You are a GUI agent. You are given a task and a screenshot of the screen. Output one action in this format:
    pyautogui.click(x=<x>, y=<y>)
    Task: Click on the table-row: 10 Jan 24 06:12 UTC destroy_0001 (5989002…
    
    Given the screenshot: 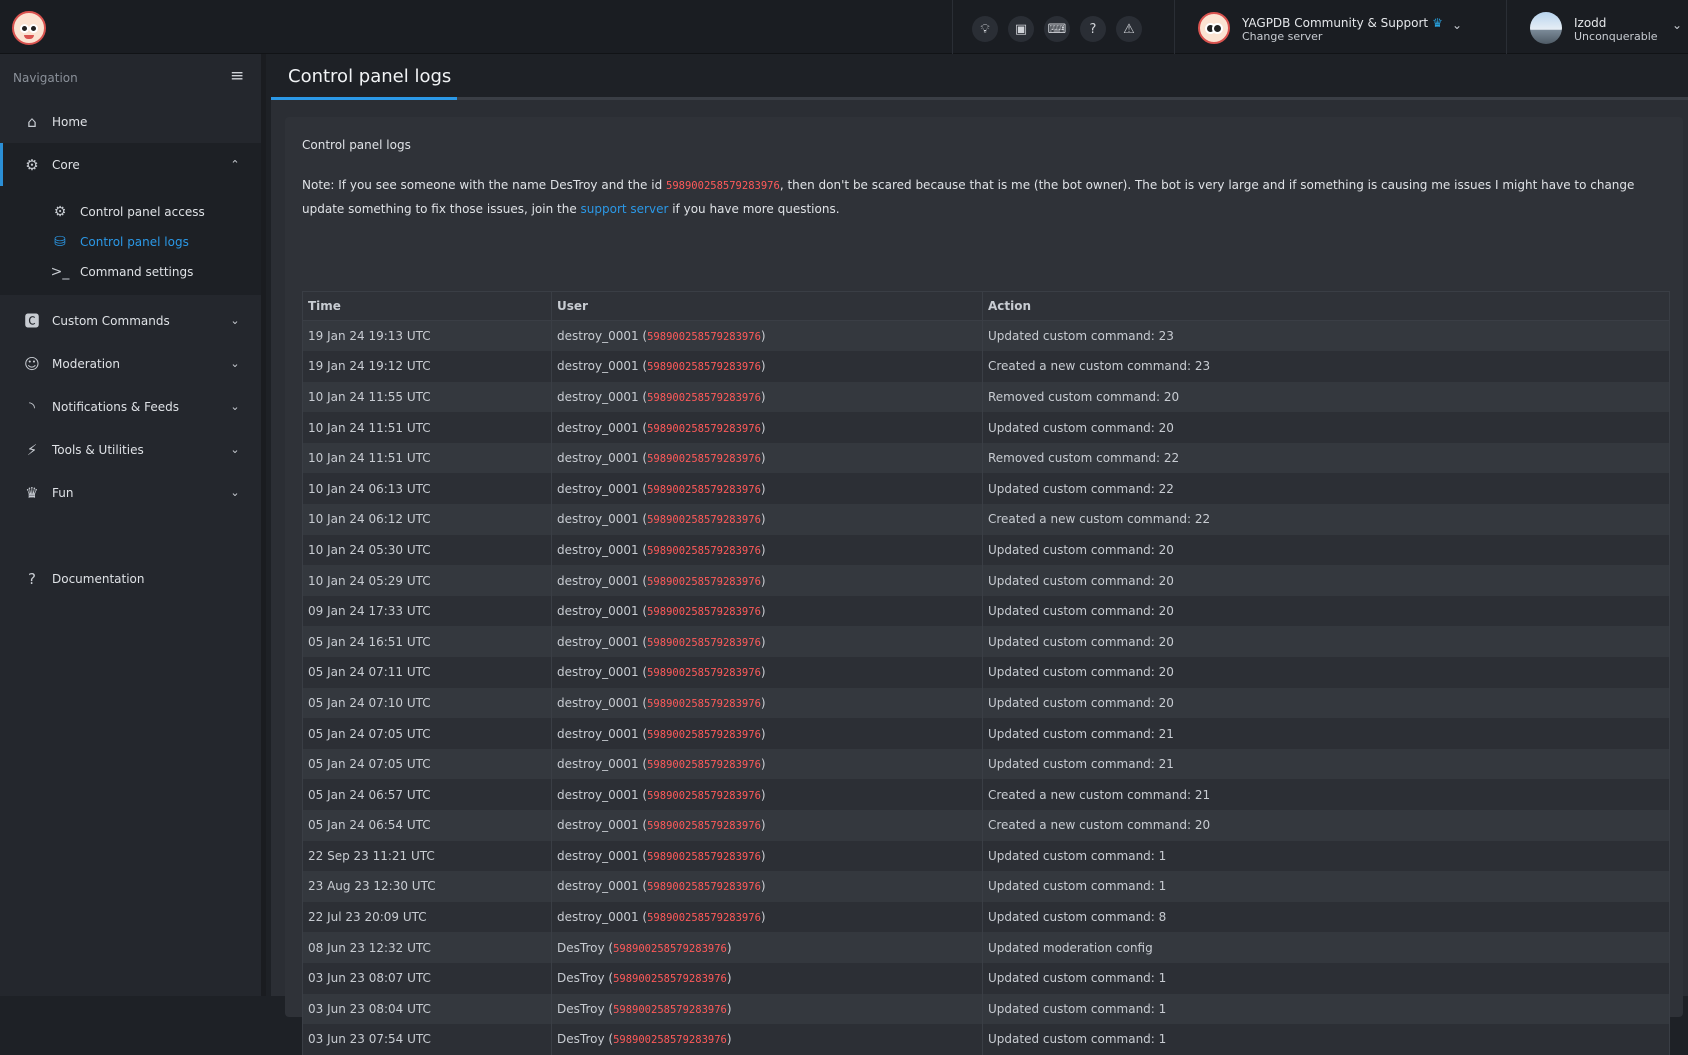 What is the action you would take?
    pyautogui.click(x=986, y=519)
    